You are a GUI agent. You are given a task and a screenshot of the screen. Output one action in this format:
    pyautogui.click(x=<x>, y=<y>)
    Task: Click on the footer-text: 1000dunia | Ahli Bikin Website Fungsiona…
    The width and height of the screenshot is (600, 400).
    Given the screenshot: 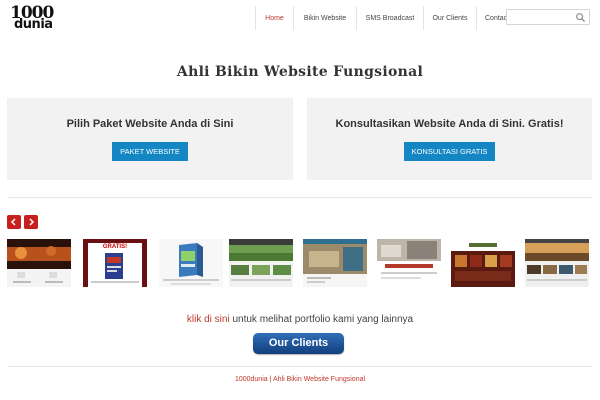 What is the action you would take?
    pyautogui.click(x=300, y=379)
    